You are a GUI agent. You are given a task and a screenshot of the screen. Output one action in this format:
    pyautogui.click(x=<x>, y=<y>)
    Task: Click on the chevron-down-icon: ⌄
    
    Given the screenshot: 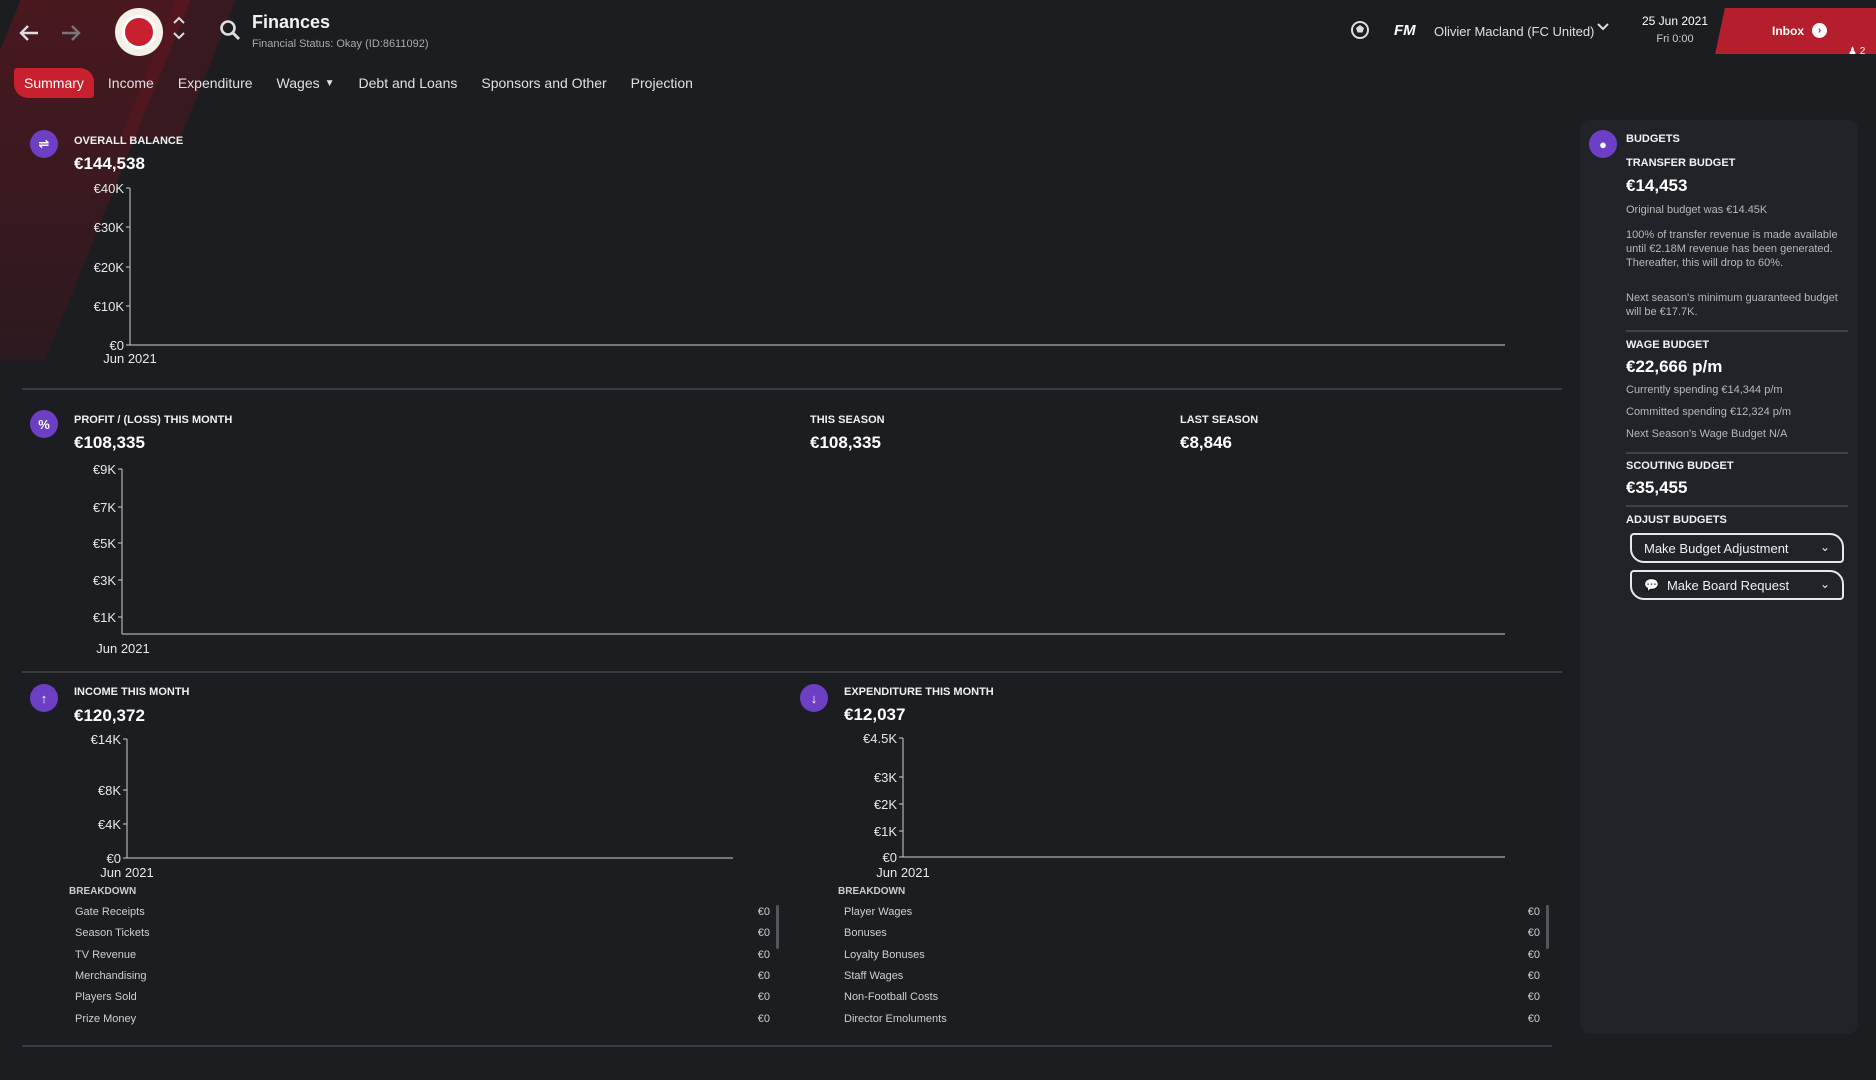 What is the action you would take?
    pyautogui.click(x=1824, y=584)
    